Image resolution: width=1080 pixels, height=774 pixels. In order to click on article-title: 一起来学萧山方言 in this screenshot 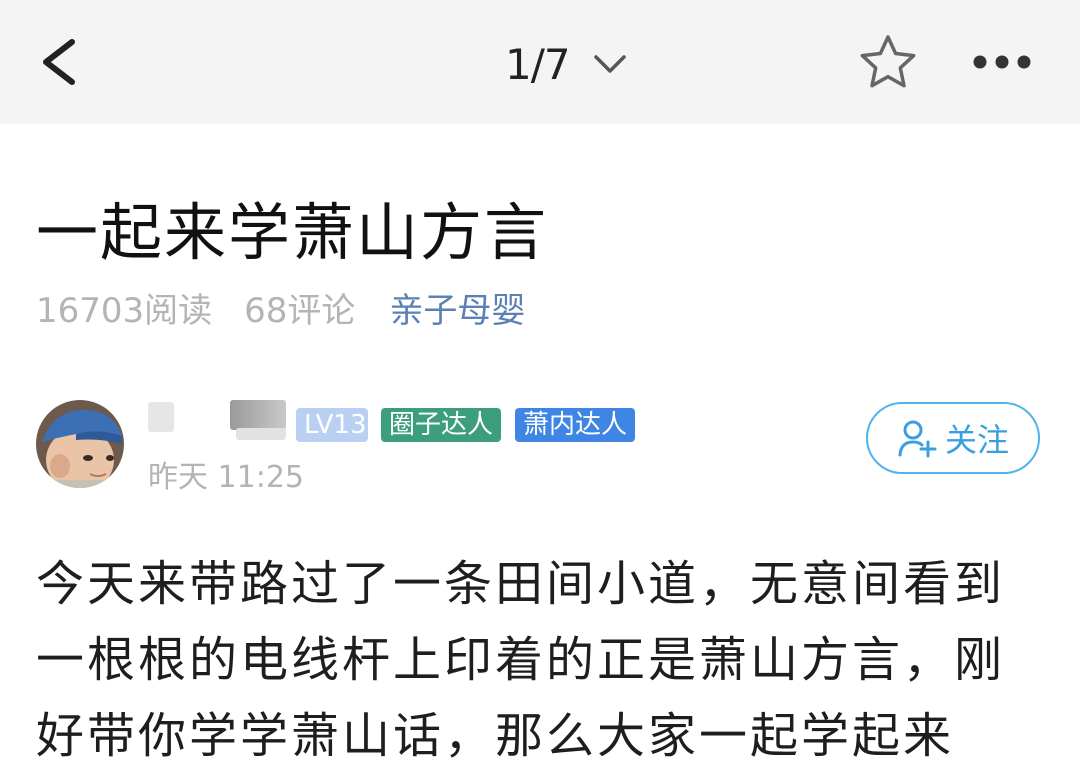, I will do `click(292, 232)`.